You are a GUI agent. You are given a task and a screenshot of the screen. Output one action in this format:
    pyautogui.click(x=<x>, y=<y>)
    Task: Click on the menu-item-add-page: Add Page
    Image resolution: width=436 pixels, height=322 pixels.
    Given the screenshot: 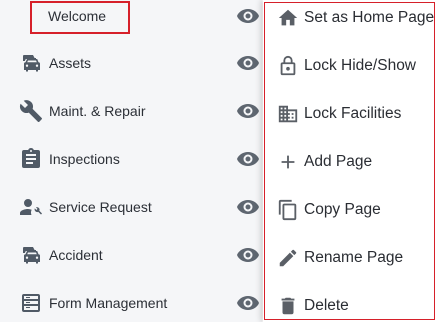 What is the action you would take?
    pyautogui.click(x=349, y=162)
    